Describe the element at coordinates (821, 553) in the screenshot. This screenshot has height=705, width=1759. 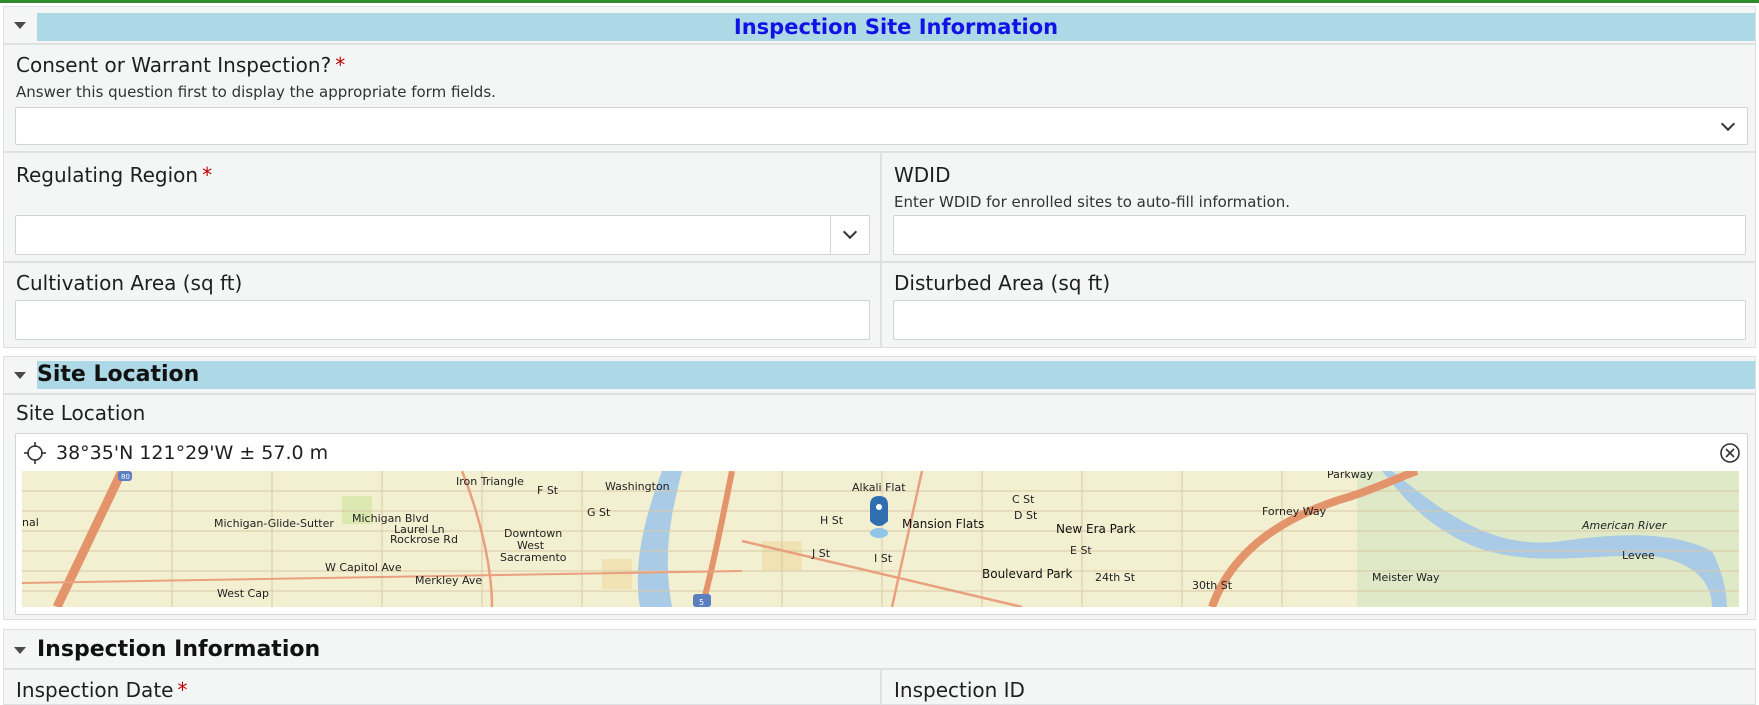
I see `map-label-j-st: J St` at that location.